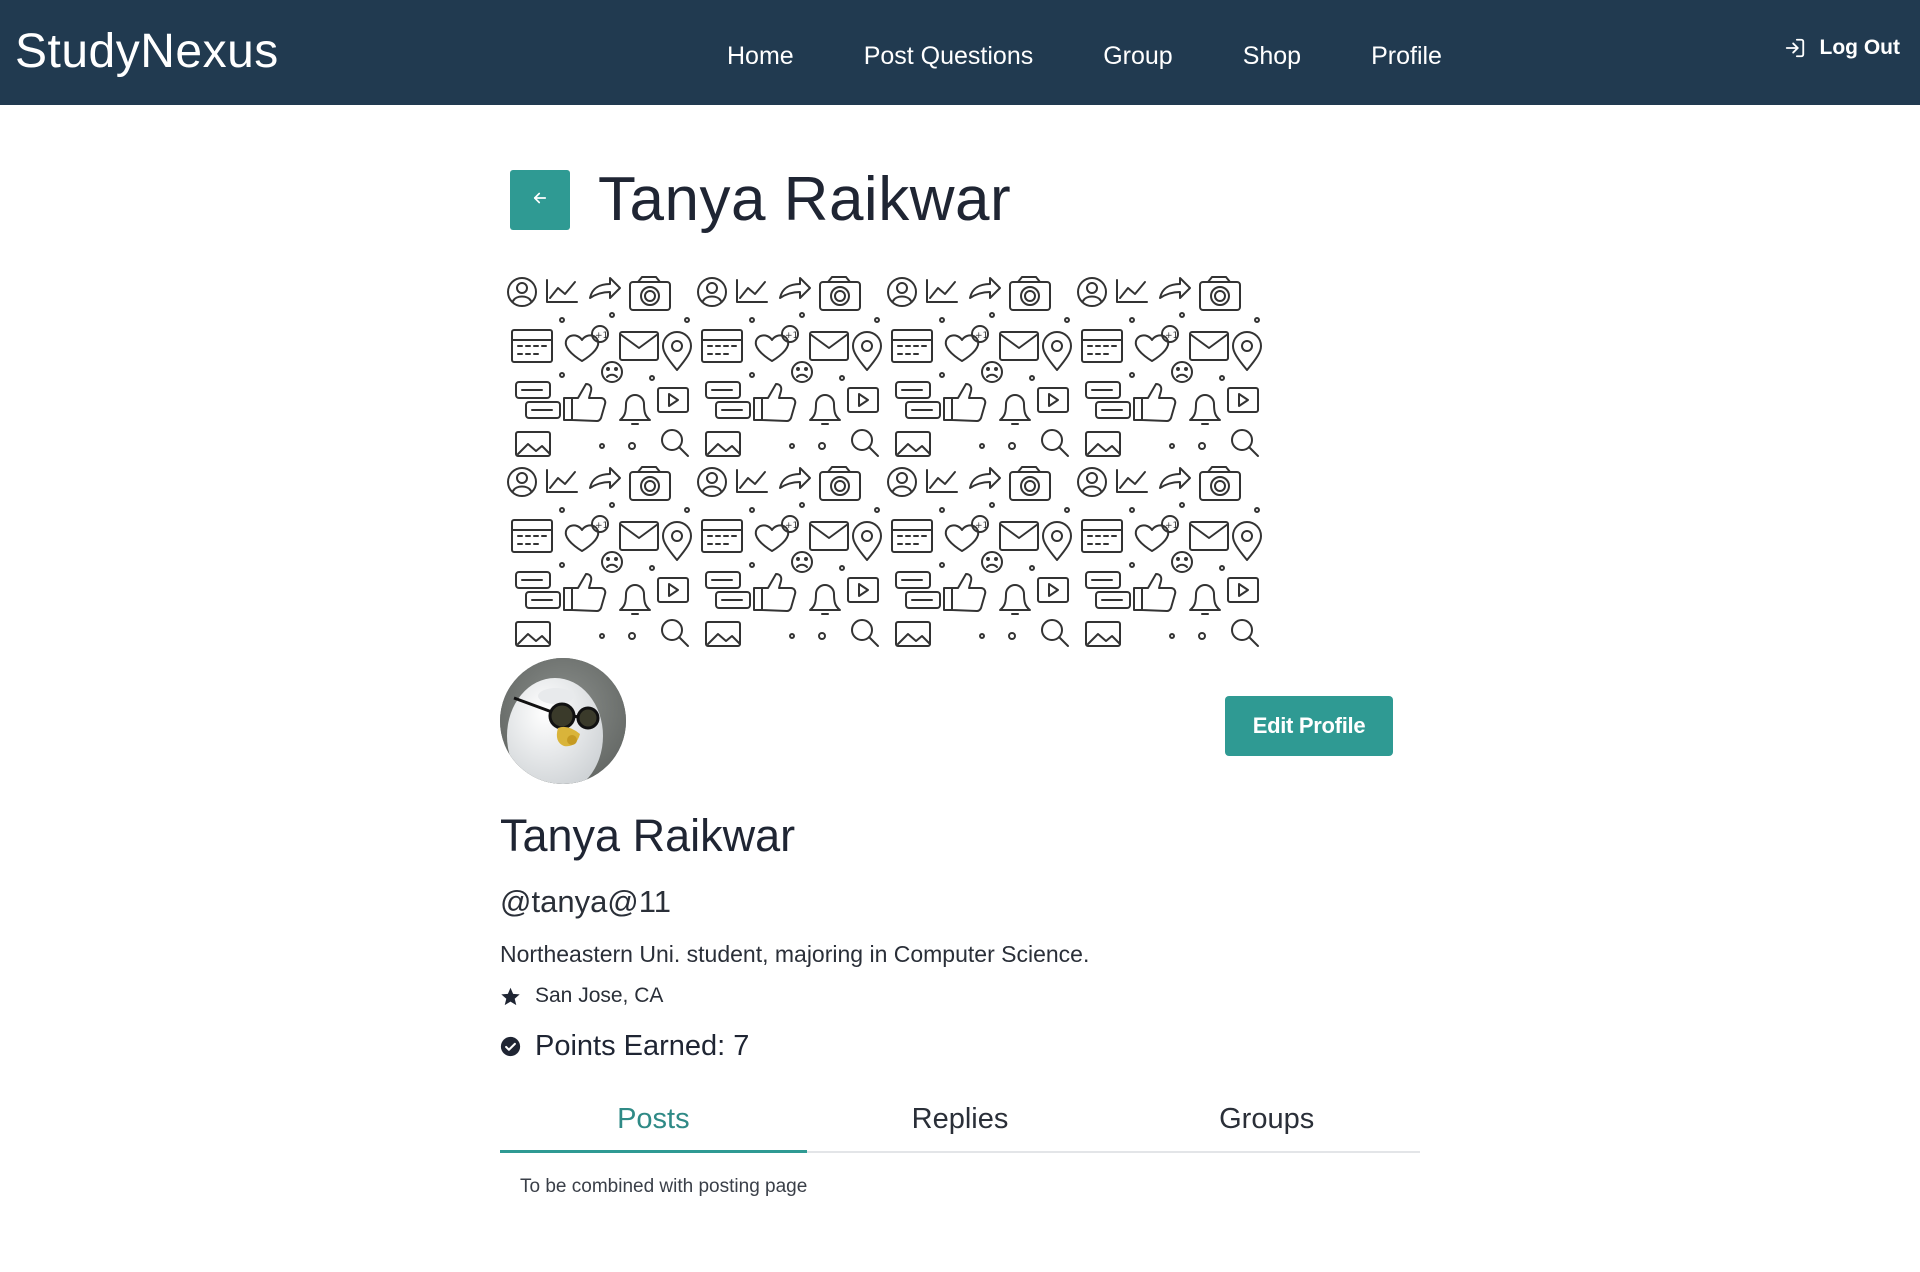 The height and width of the screenshot is (1272, 1920). What do you see at coordinates (1309, 726) in the screenshot?
I see `edit-profile-button: Edit Profile` at bounding box center [1309, 726].